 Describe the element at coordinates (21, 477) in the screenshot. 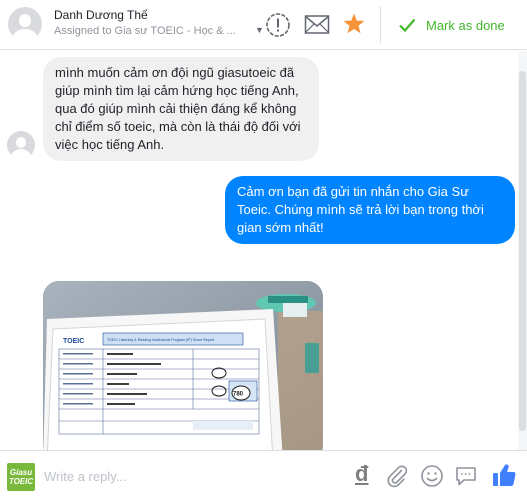

I see `page-logo: Giasu TOEIC` at that location.